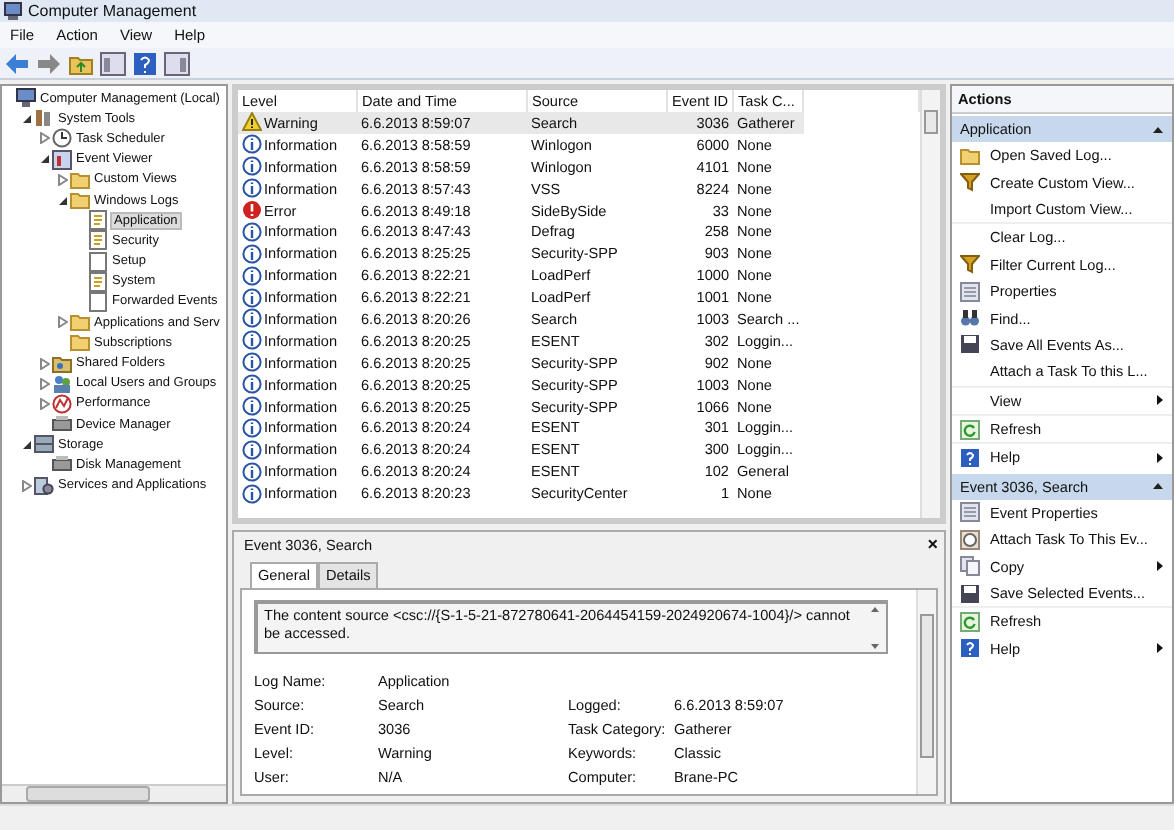  I want to click on horizontal-scrollbar, so click(114, 793).